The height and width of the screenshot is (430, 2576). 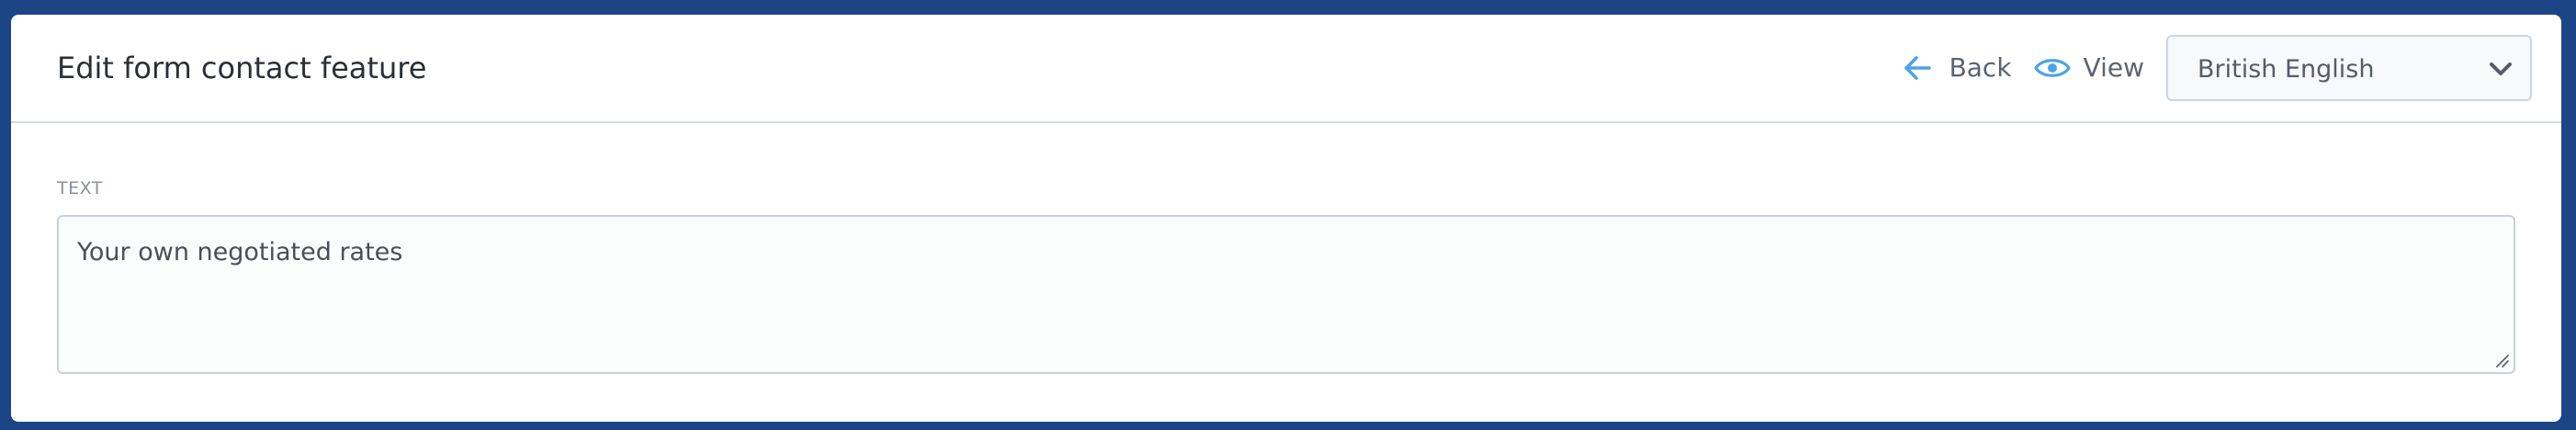 What do you see at coordinates (2286, 69) in the screenshot?
I see `language-select-value: British English` at bounding box center [2286, 69].